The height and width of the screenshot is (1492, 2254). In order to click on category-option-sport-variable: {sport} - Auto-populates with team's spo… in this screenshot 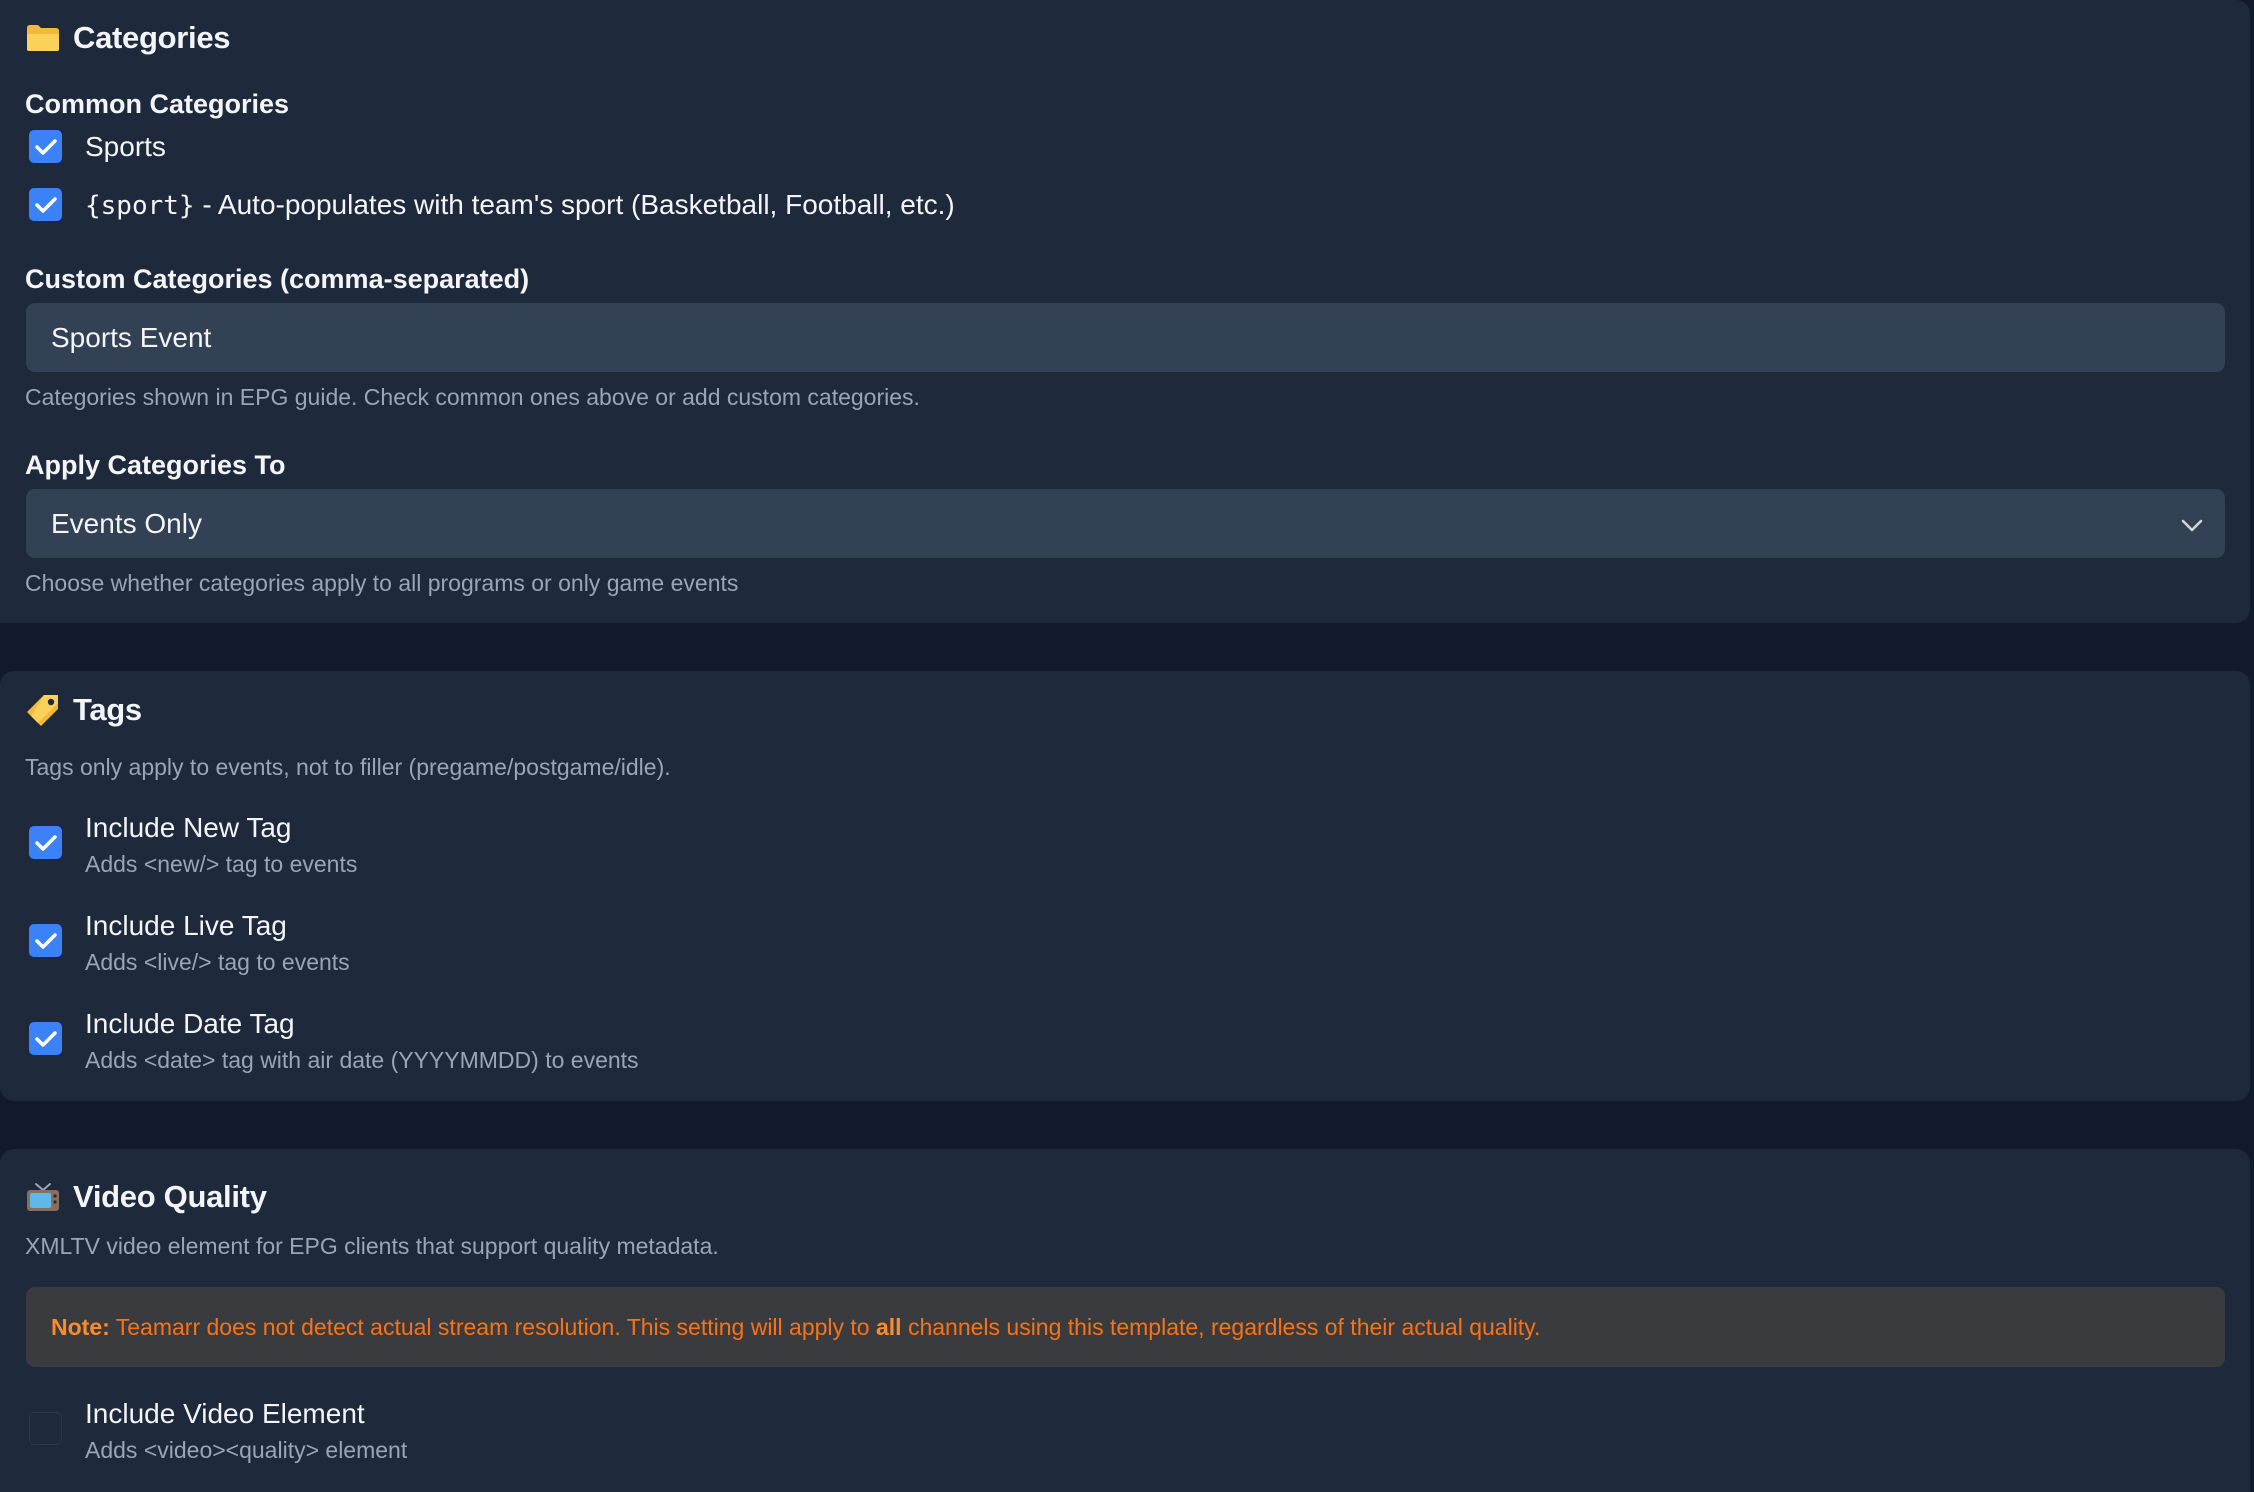, I will do `click(492, 204)`.